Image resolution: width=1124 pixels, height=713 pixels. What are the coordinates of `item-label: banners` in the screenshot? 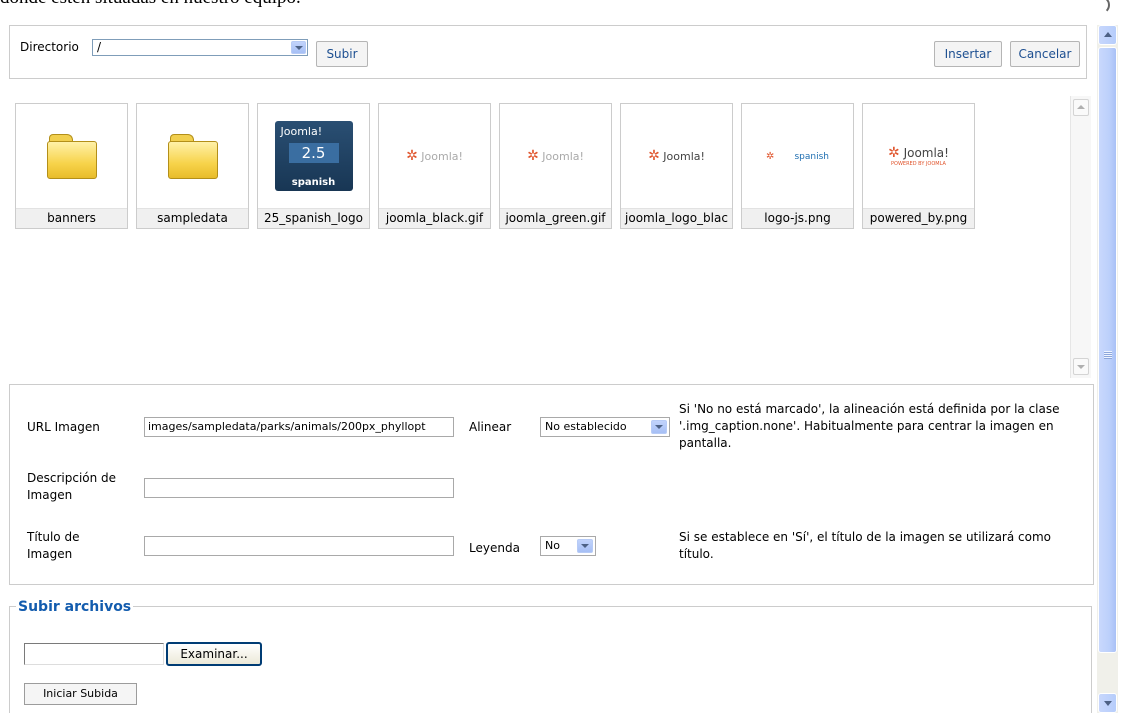 It's located at (71, 218).